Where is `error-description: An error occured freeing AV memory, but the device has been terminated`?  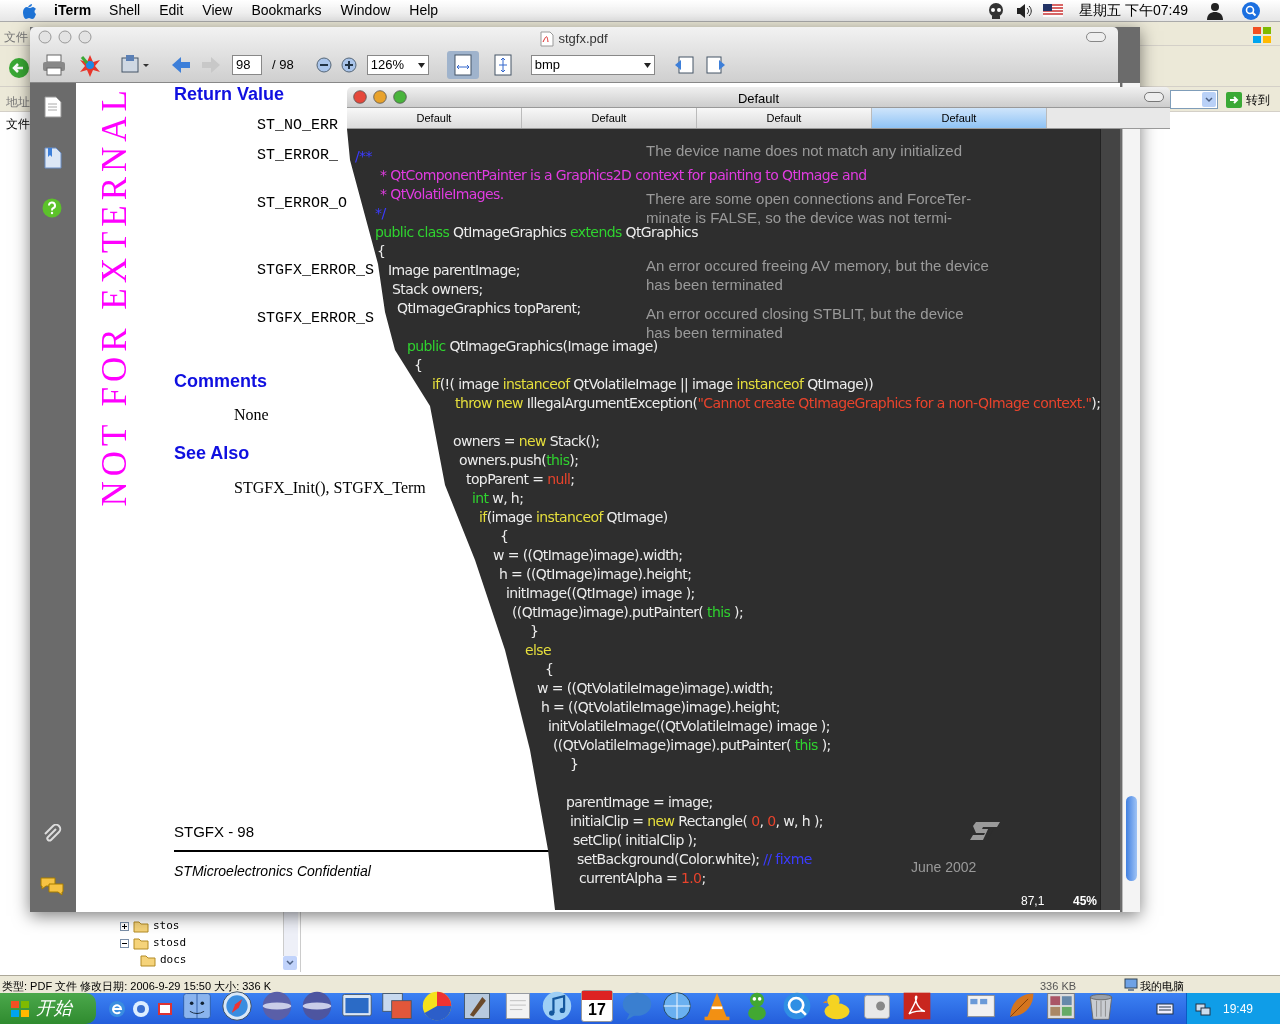
error-description: An error occured freeing AV memory, but the device has been terminated is located at coordinates (818, 275).